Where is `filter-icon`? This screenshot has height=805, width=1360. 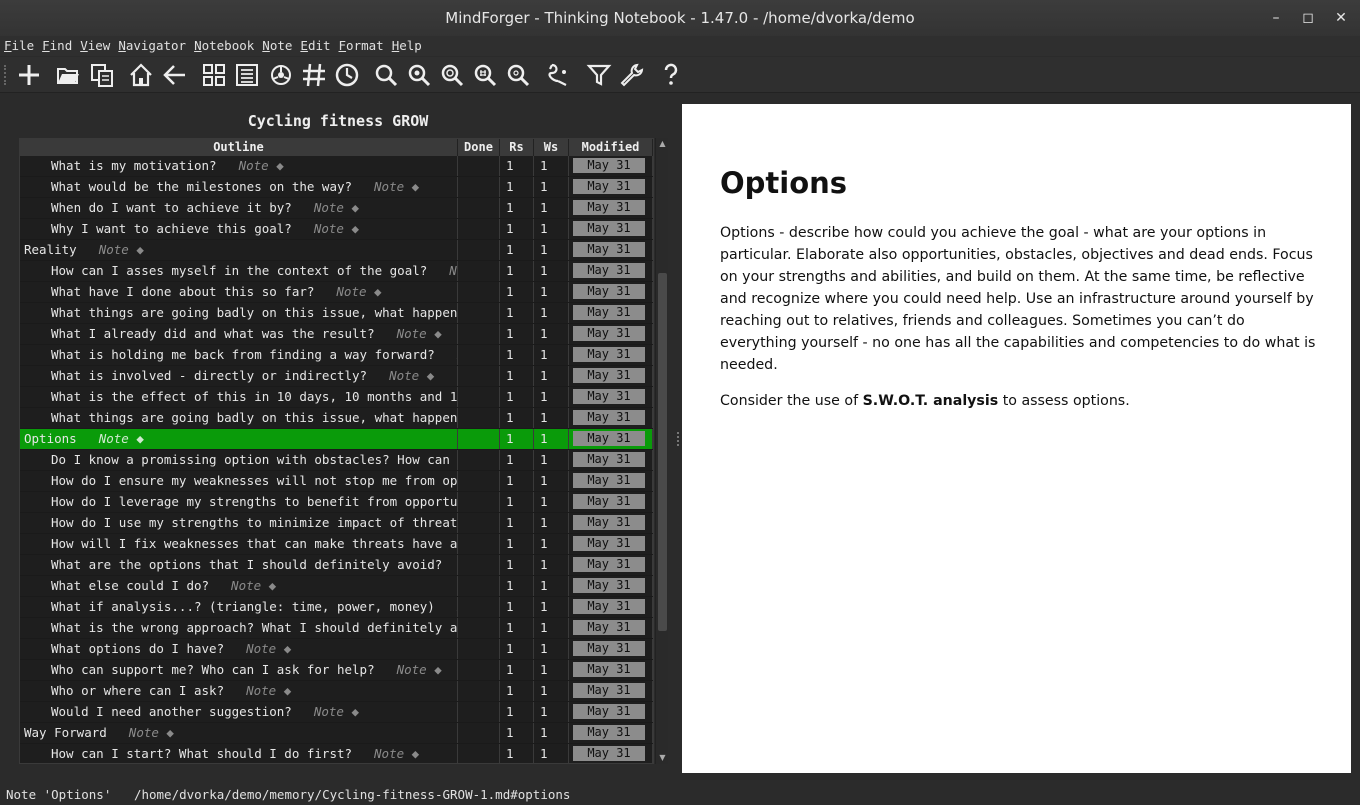 filter-icon is located at coordinates (599, 75).